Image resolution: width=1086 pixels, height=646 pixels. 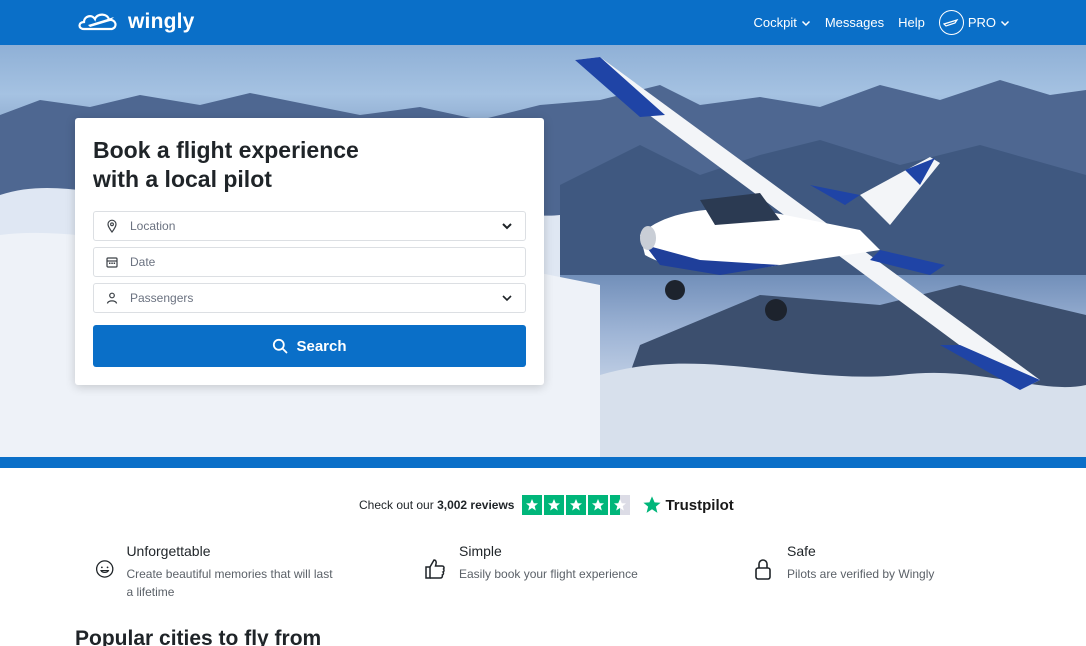 What do you see at coordinates (153, 226) in the screenshot?
I see `location-placeholder: Location` at bounding box center [153, 226].